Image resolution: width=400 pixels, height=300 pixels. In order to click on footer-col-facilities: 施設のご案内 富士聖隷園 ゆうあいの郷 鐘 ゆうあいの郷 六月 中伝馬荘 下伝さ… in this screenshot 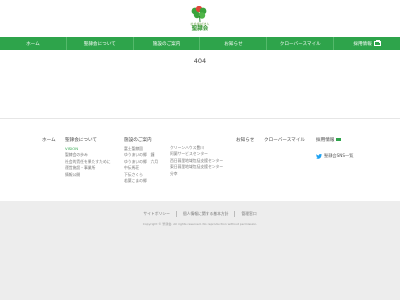, I will do `click(141, 160)`.